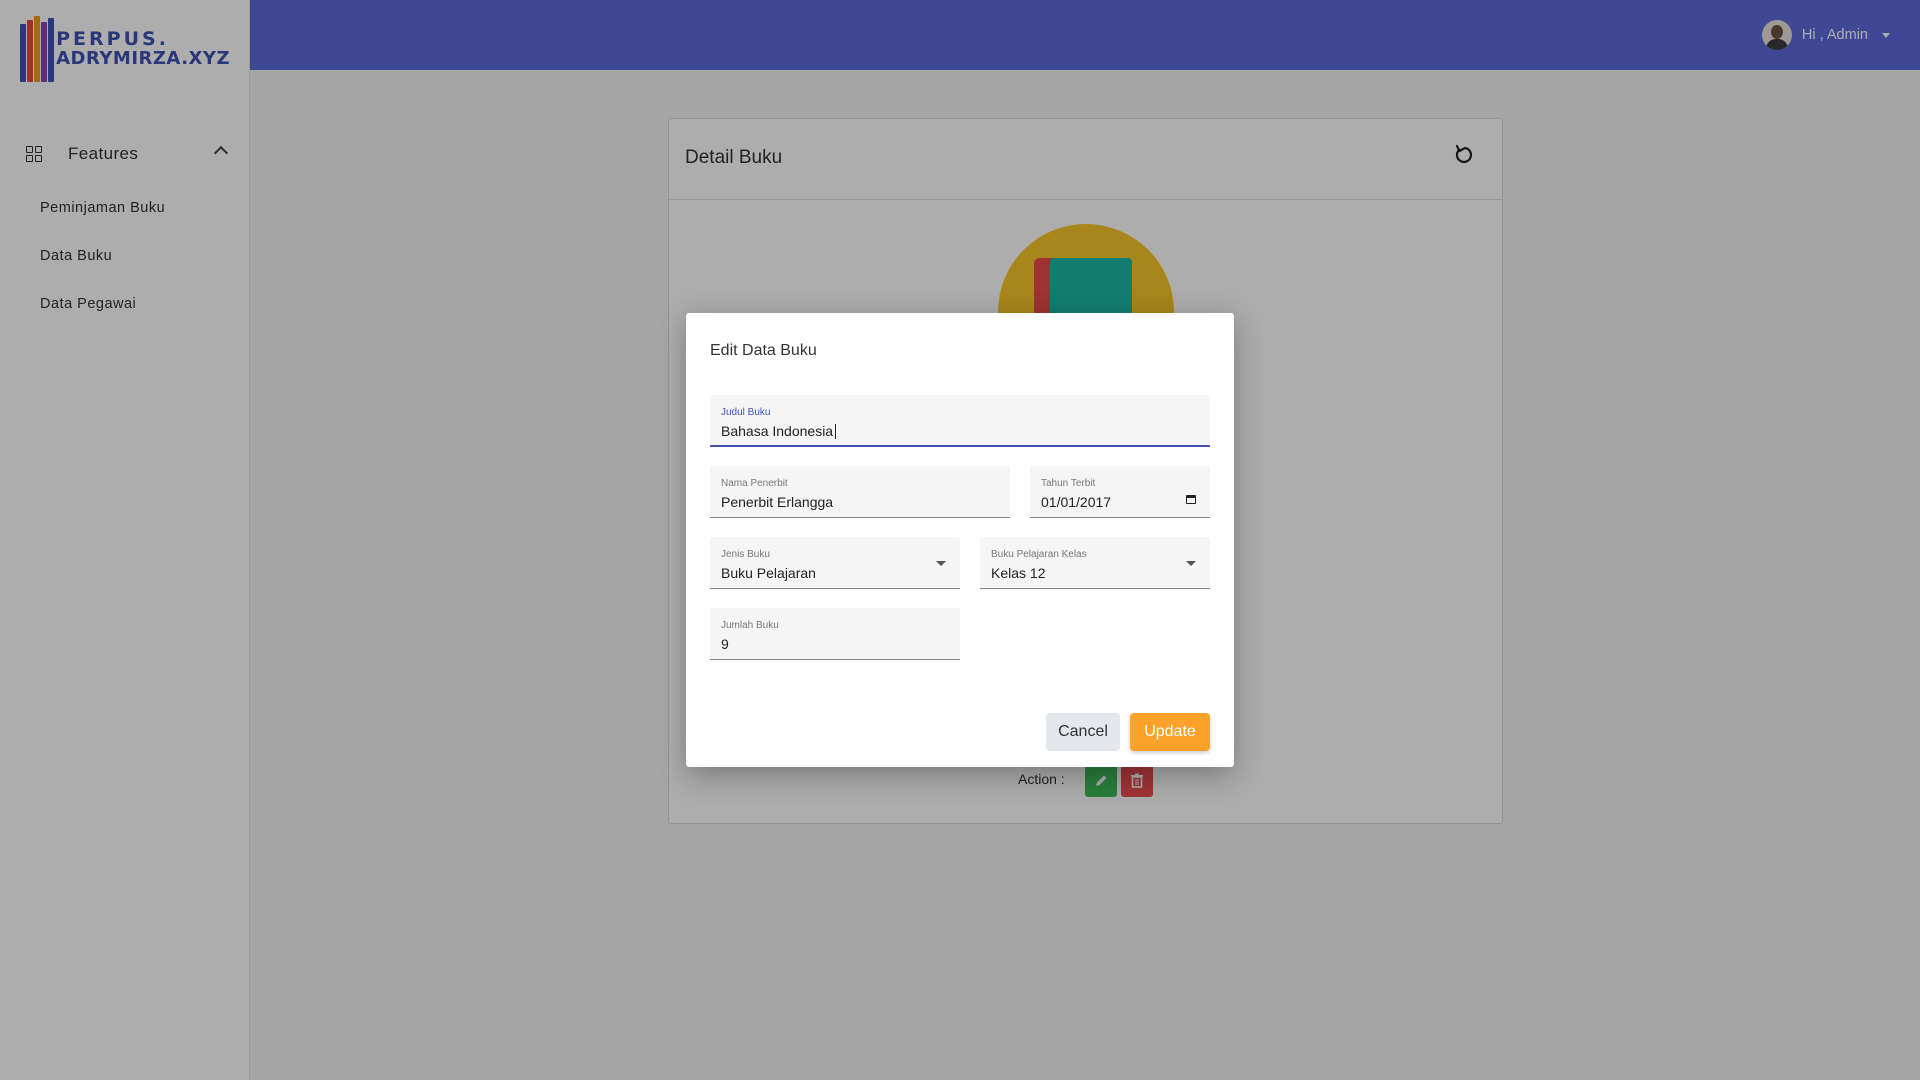 The width and height of the screenshot is (1920, 1080). What do you see at coordinates (1076, 502) in the screenshot?
I see `tahun-terbit-value: 01/01/2017` at bounding box center [1076, 502].